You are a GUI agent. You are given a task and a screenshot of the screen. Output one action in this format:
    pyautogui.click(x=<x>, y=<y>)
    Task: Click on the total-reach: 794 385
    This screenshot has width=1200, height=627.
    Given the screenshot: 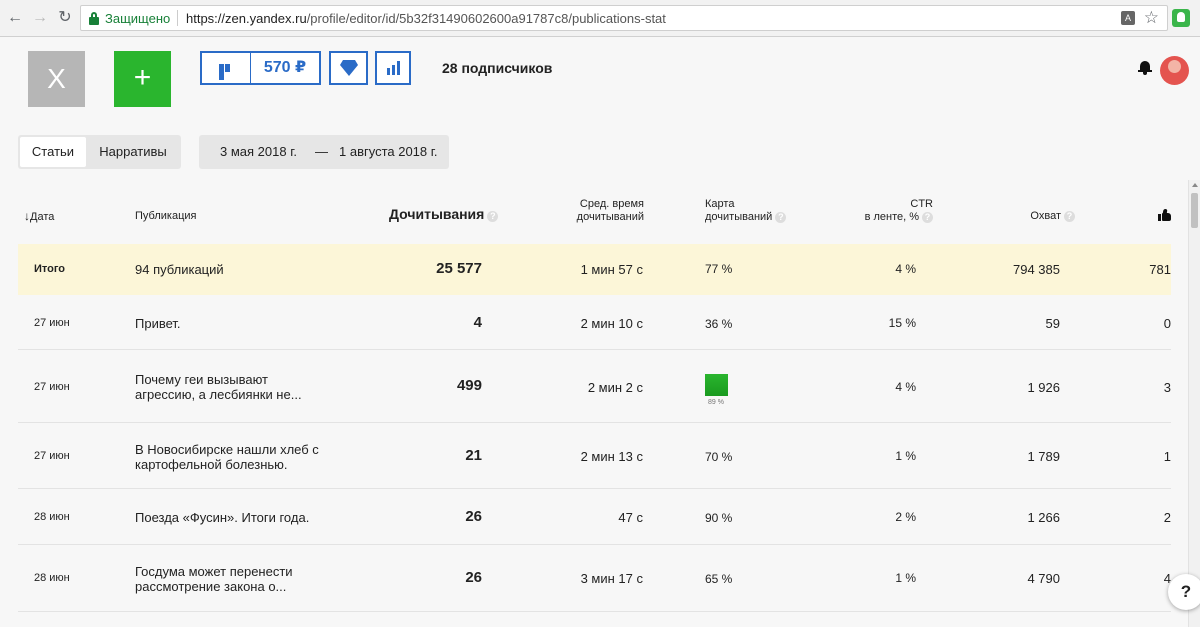 What is the action you would take?
    pyautogui.click(x=1036, y=269)
    